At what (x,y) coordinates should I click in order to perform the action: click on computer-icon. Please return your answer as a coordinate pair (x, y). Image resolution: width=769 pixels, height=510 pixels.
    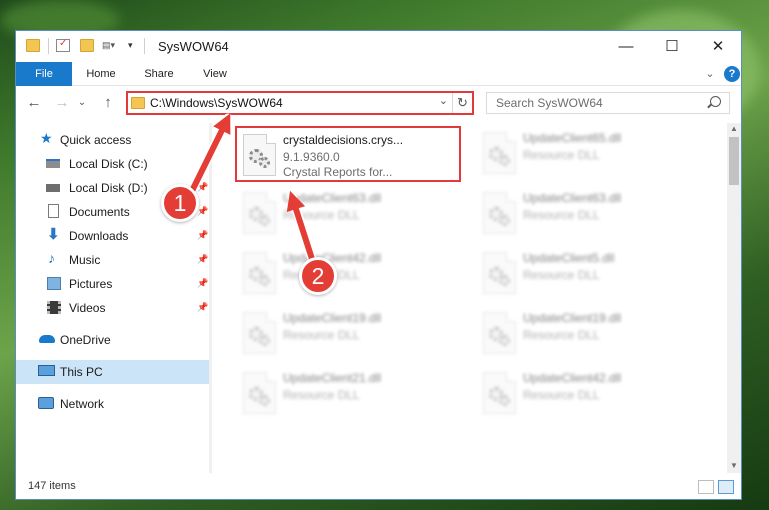
    Looking at the image, I should click on (46, 370).